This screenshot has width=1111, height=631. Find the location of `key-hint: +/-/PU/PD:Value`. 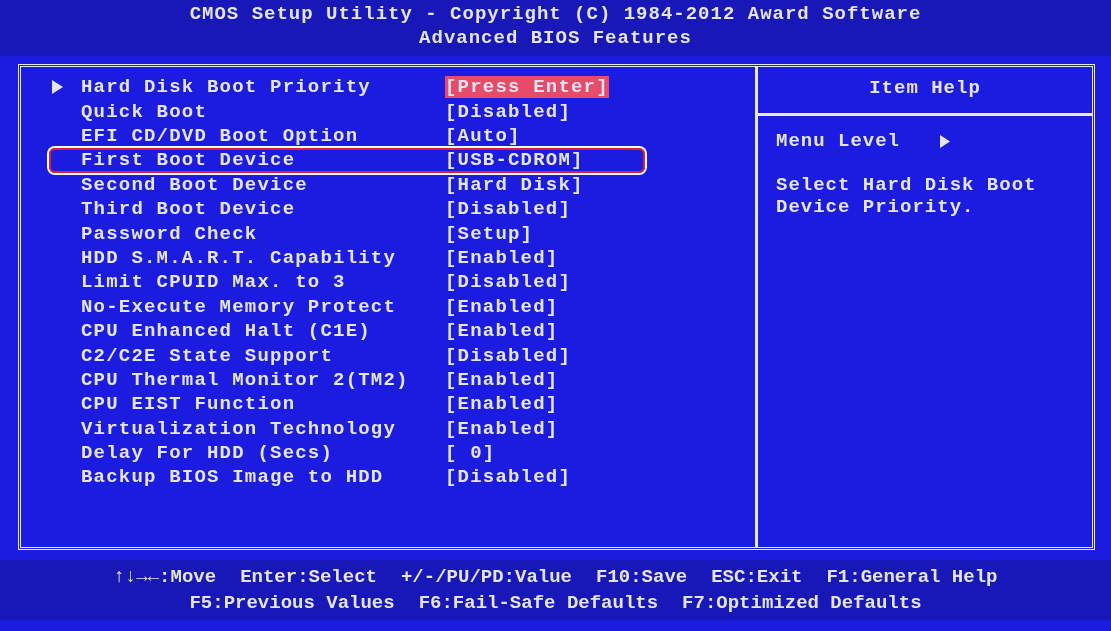

key-hint: +/-/PU/PD:Value is located at coordinates (486, 577).